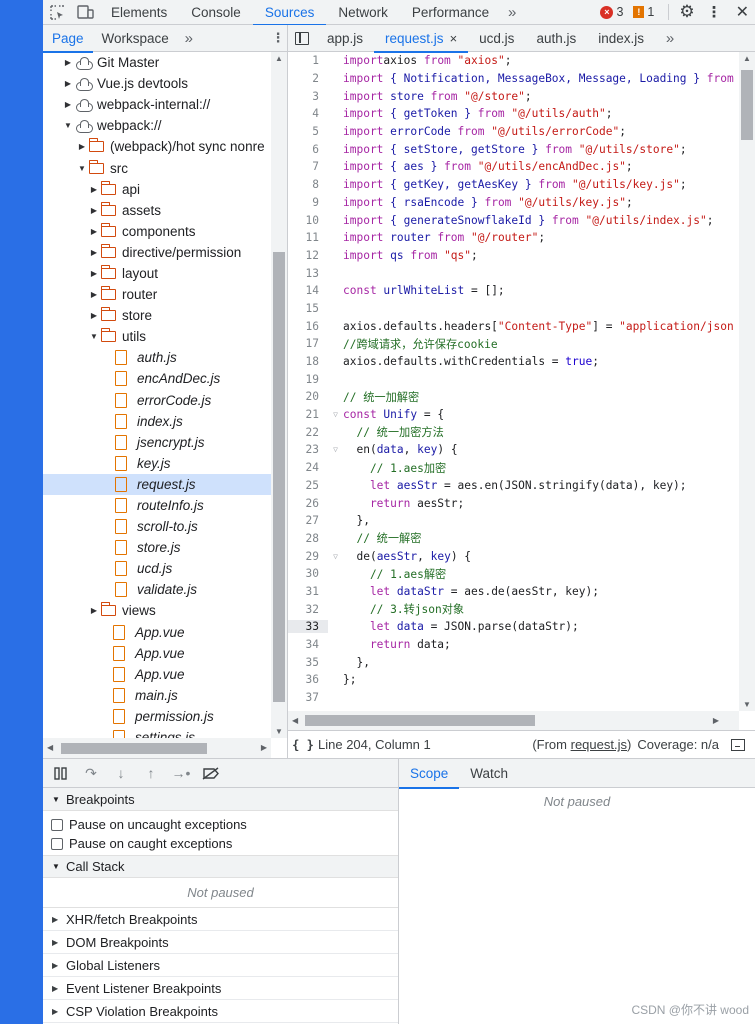 The width and height of the screenshot is (755, 1024). Describe the element at coordinates (157, 273) in the screenshot. I see `tree-folder-item: ▶ layout` at that location.